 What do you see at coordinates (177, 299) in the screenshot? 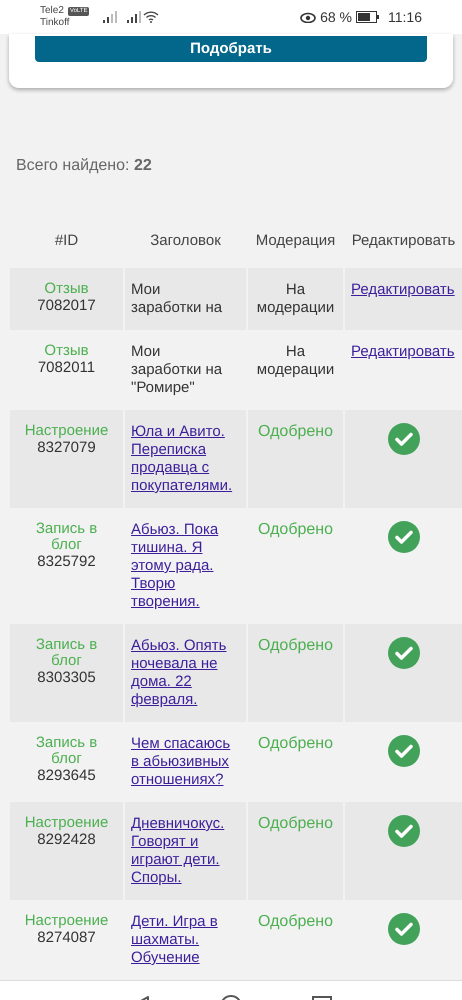
I see `post-title: Мои заработки на` at bounding box center [177, 299].